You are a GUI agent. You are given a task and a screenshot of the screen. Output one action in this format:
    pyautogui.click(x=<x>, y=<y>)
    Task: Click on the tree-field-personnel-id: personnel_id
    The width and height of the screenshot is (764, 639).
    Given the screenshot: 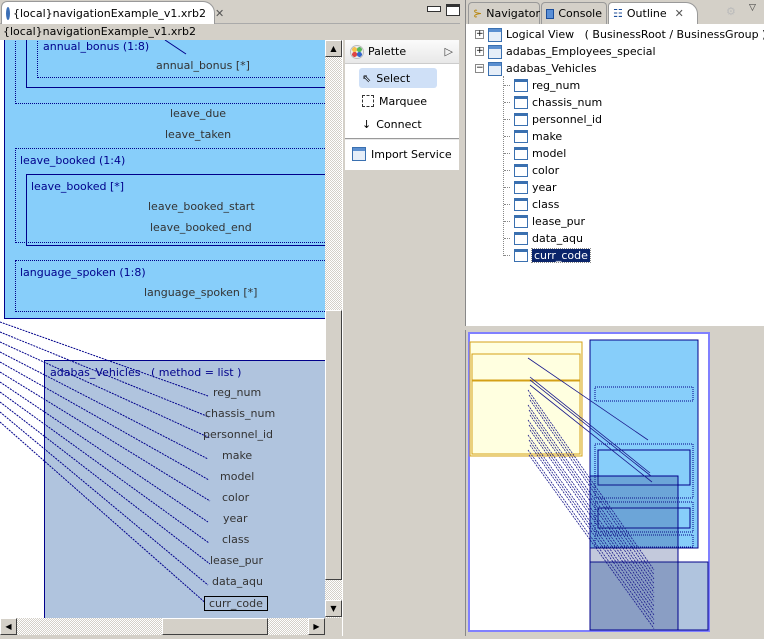 What is the action you would take?
    pyautogui.click(x=553, y=119)
    